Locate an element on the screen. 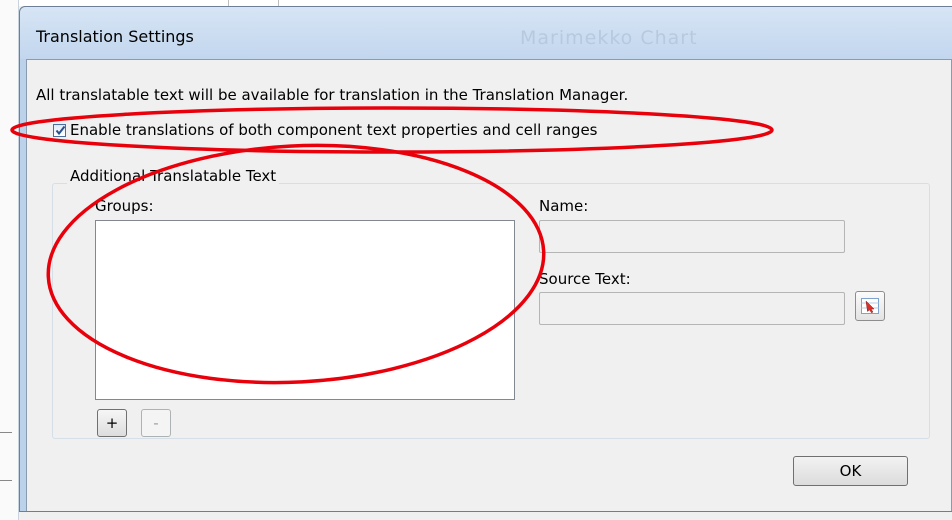 The image size is (952, 520). background-window-title: Marimekko Chart is located at coordinates (609, 38).